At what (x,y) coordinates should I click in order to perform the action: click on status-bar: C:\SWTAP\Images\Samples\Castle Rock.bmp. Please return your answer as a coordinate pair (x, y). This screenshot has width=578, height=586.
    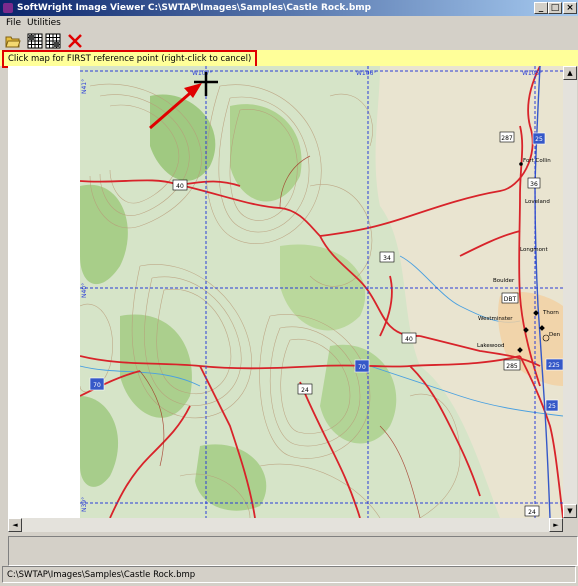
    Looking at the image, I should click on (289, 574).